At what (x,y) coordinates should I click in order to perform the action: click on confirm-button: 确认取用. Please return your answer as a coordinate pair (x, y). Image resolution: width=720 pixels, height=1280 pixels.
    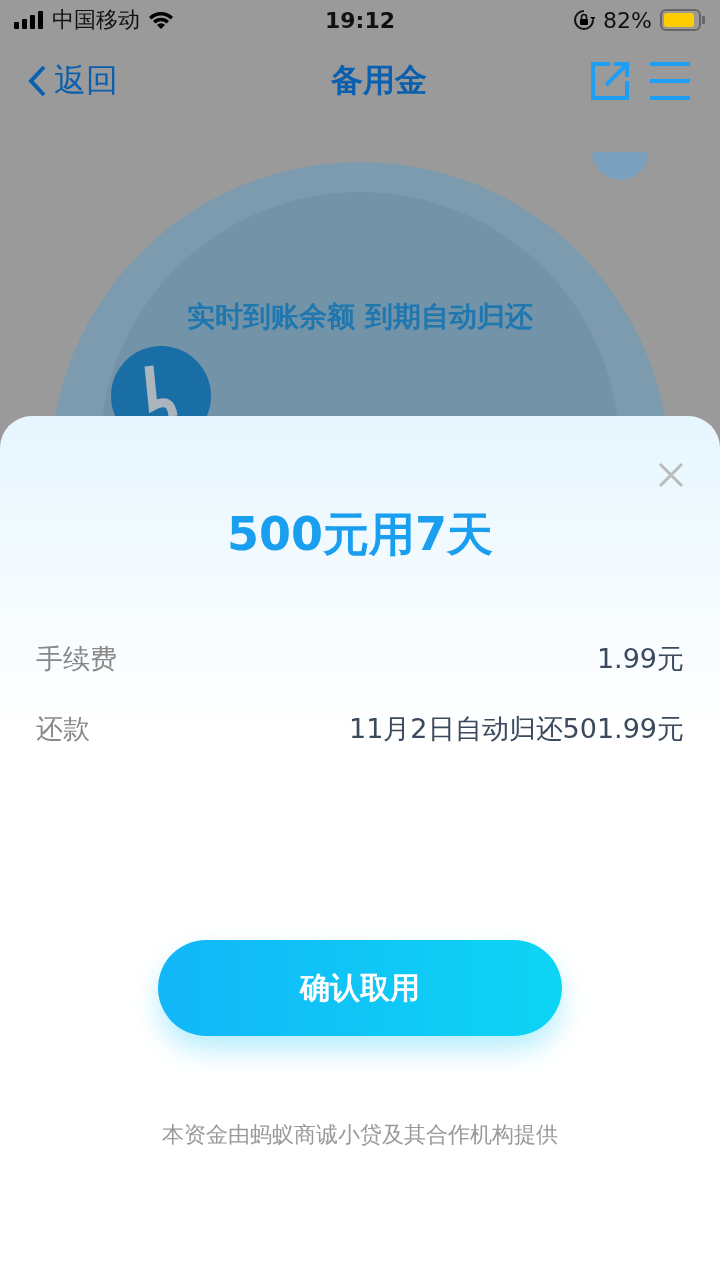
    Looking at the image, I should click on (360, 988).